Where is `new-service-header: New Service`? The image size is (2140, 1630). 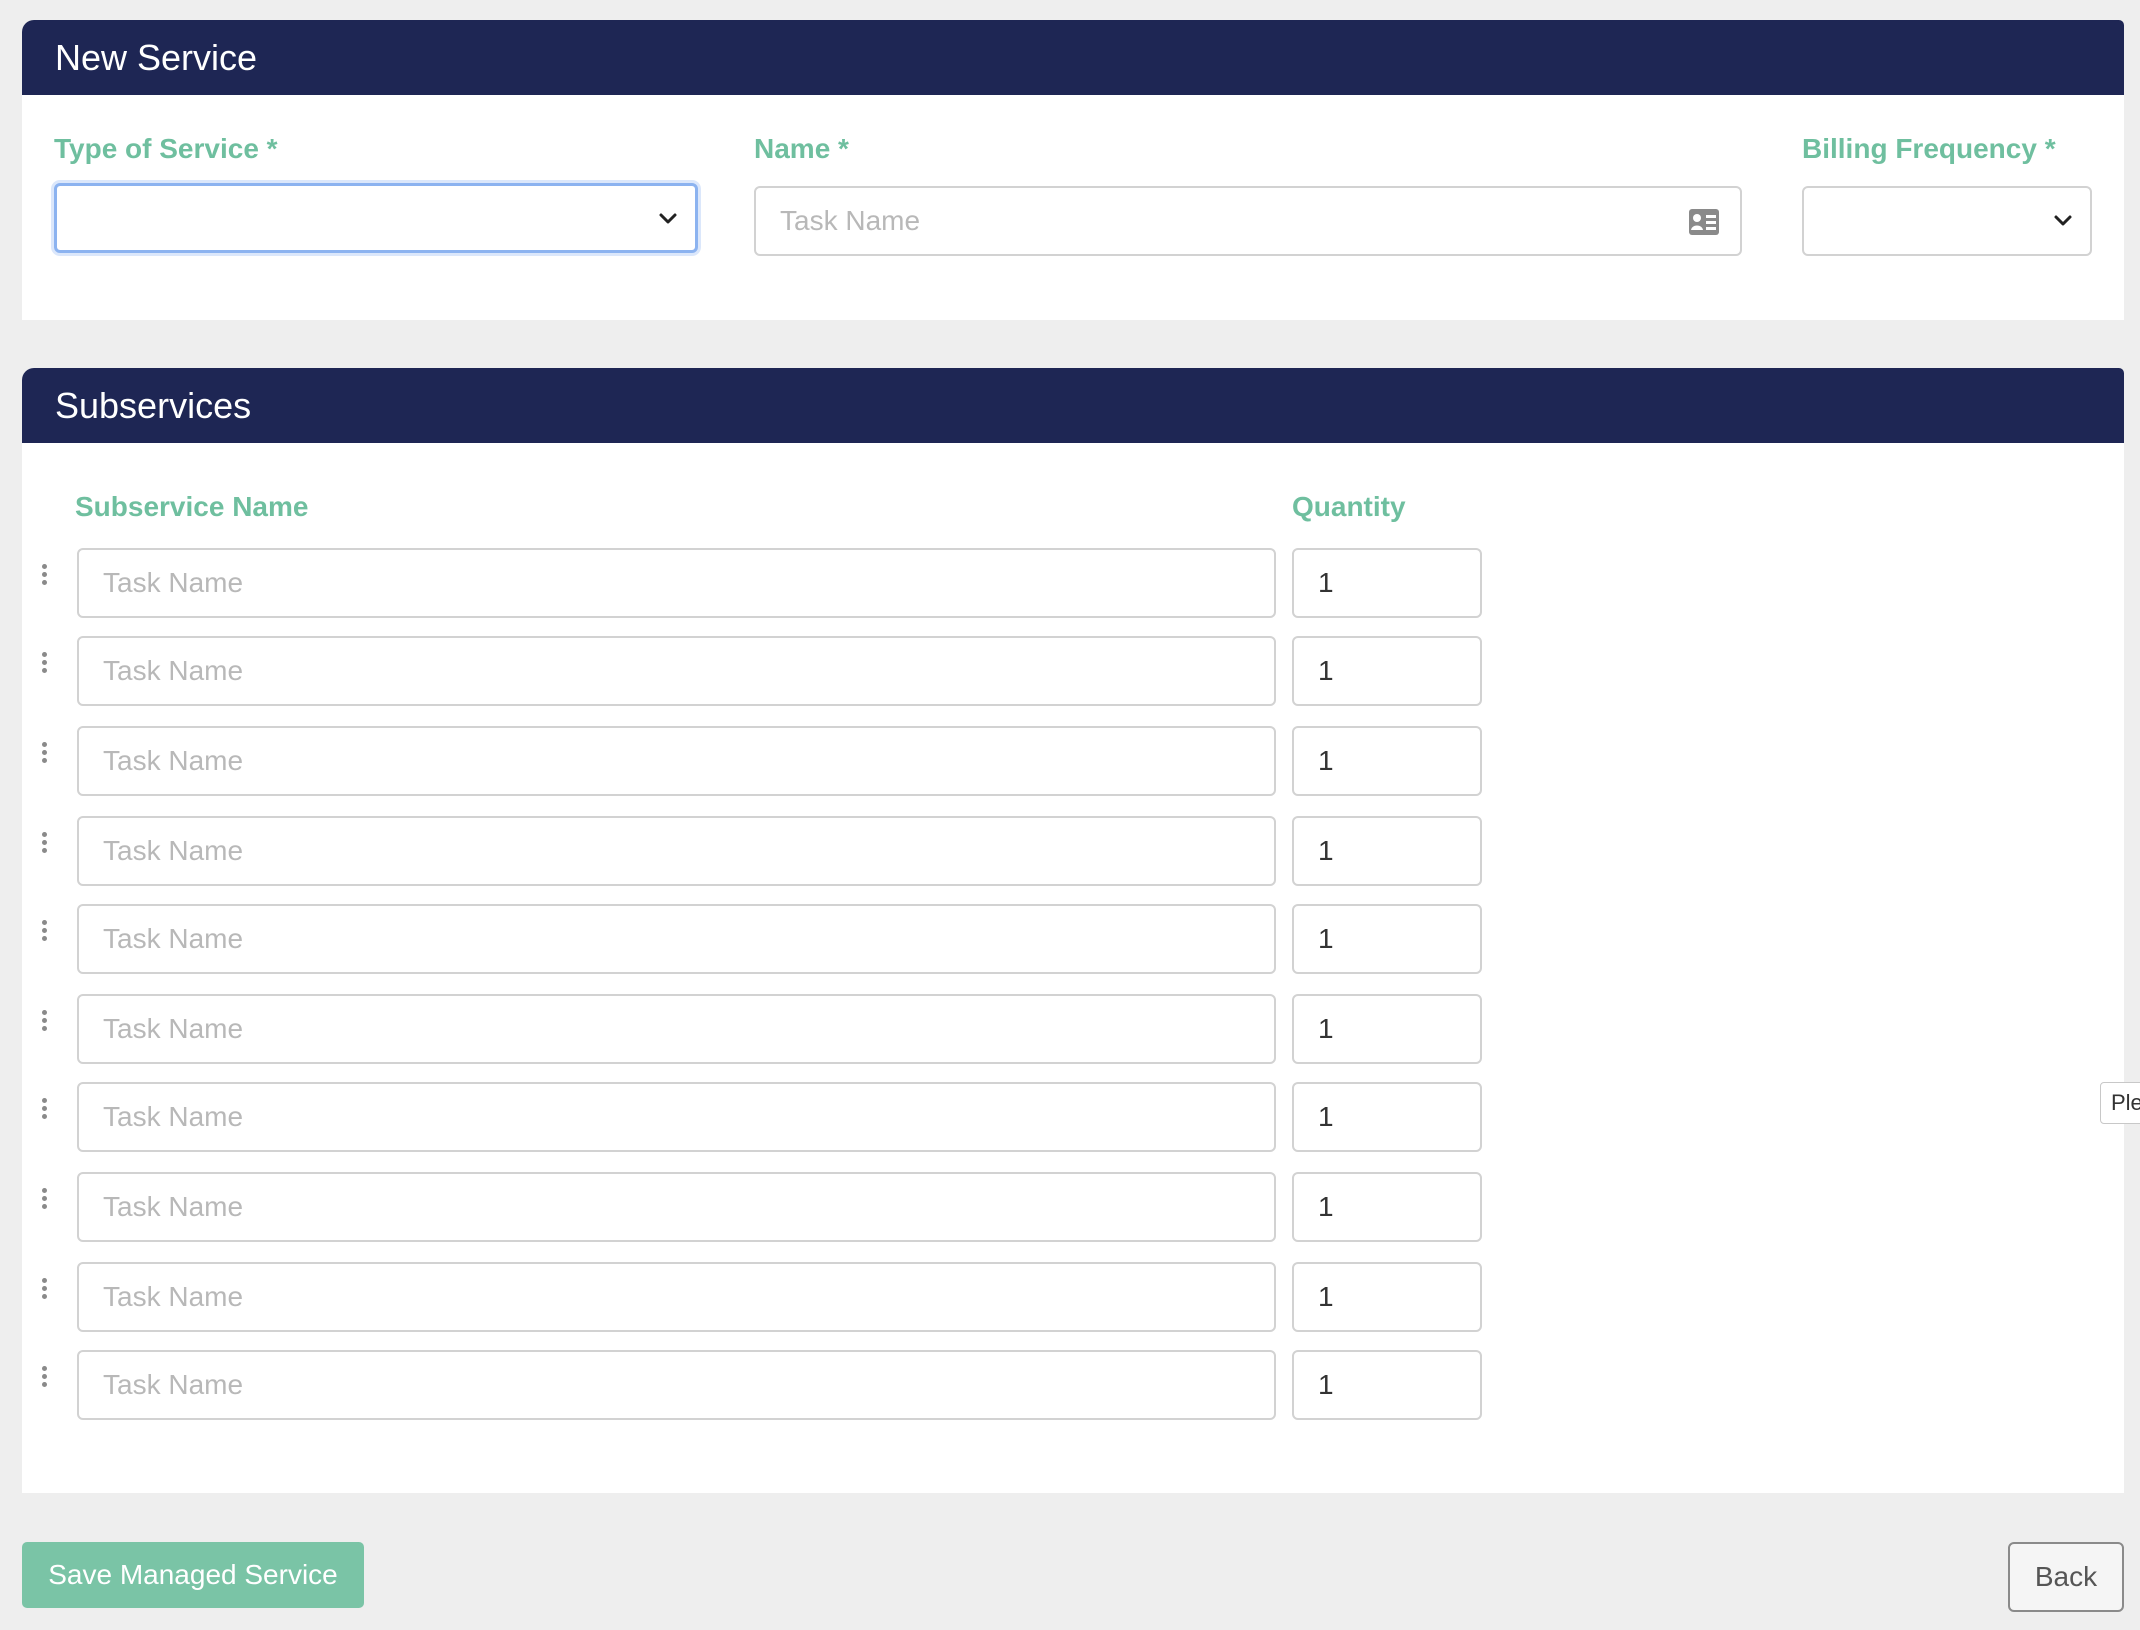 new-service-header: New Service is located at coordinates (1073, 57).